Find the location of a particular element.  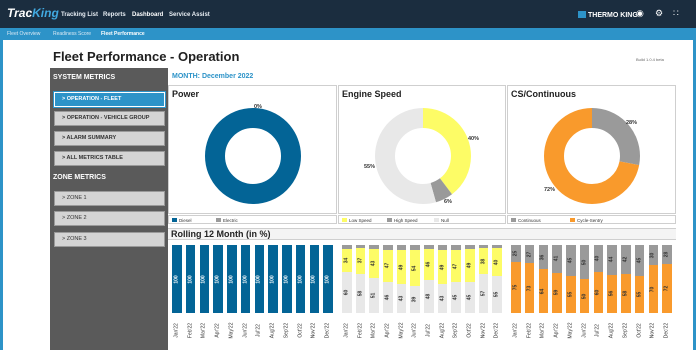

data-label-continuous-mar-22: 36 is located at coordinates (542, 257).